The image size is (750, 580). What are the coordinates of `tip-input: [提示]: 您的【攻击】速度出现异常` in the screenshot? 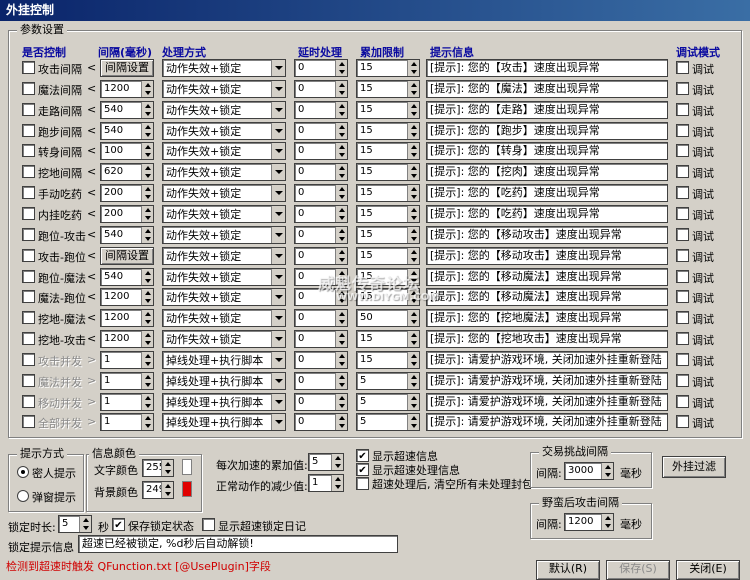 It's located at (547, 68).